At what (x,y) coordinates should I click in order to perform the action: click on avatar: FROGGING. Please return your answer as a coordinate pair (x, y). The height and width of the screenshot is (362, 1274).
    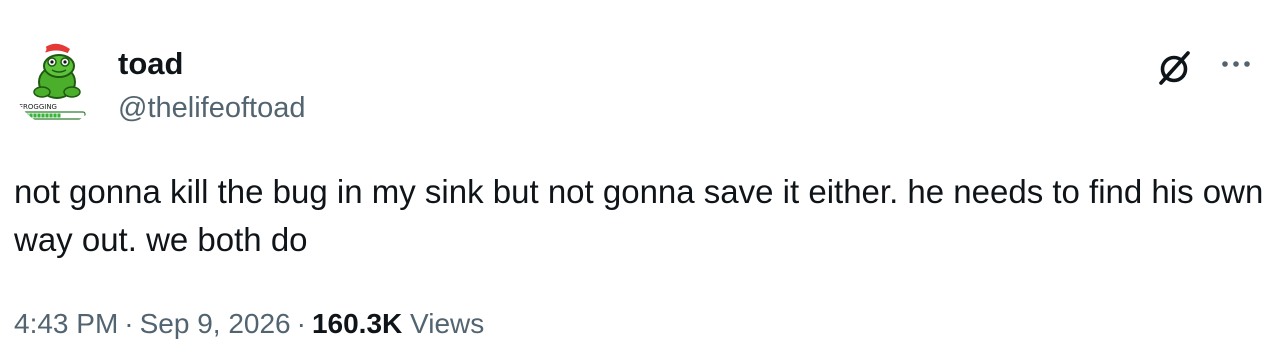
    Looking at the image, I should click on (57, 83).